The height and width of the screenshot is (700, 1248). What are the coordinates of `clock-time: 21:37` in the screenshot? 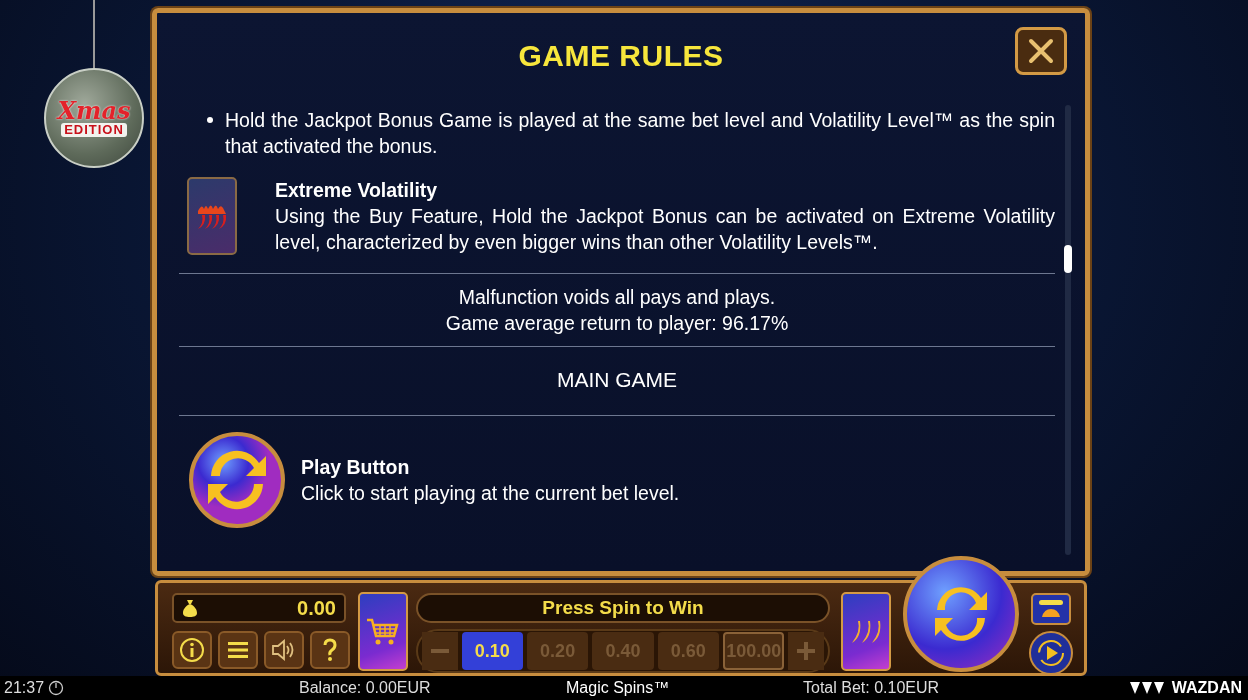 It's located at (24, 688).